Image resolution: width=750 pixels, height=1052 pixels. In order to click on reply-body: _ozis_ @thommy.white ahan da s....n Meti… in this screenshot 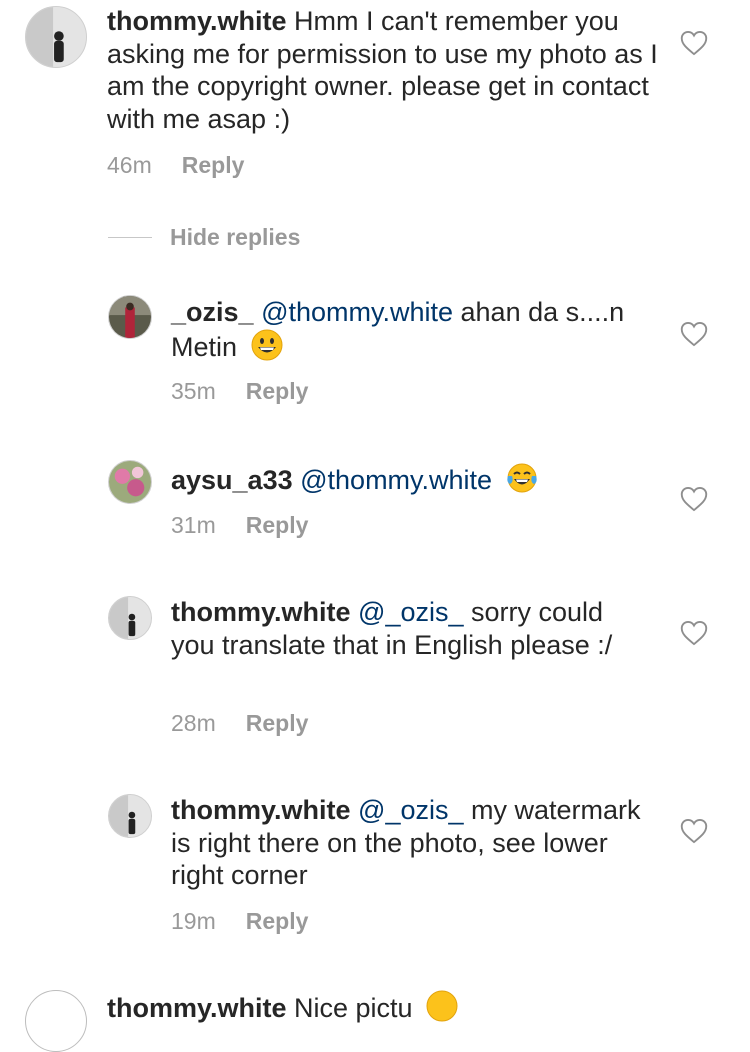, I will do `click(411, 329)`.